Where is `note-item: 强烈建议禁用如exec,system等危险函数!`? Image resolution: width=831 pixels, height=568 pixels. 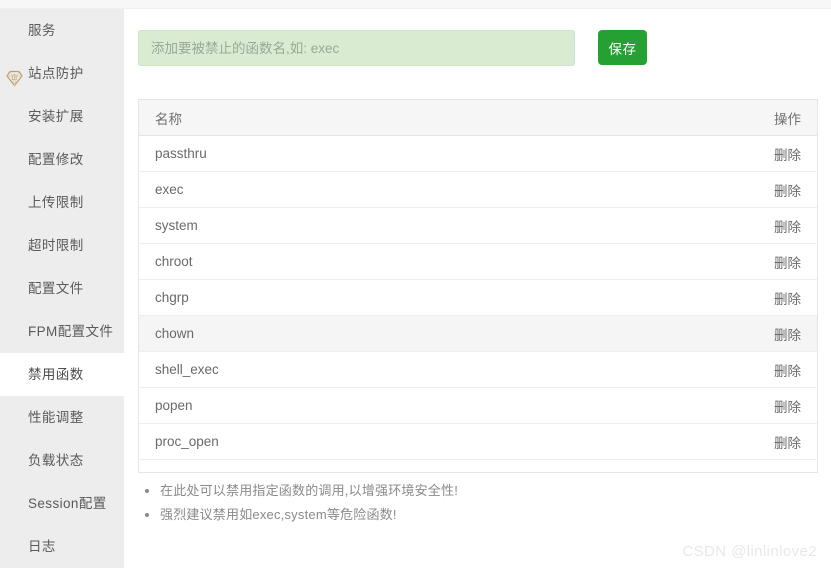
note-item: 强烈建议禁用如exec,system等危险函数! is located at coordinates (460, 515).